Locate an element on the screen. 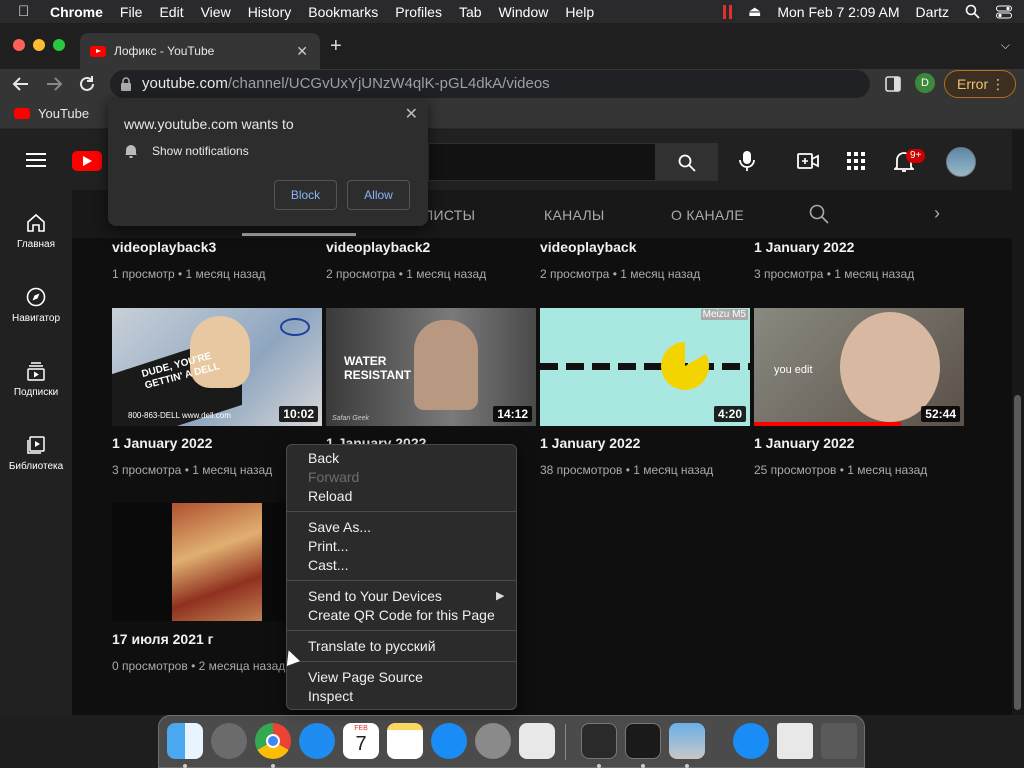 The image size is (1024, 768). reload-icon is located at coordinates (87, 84).